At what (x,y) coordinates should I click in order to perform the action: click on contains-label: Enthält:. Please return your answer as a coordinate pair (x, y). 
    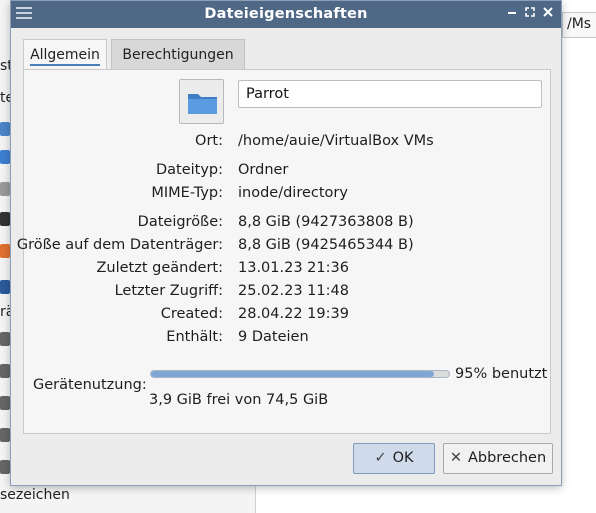
    Looking at the image, I should click on (194, 337).